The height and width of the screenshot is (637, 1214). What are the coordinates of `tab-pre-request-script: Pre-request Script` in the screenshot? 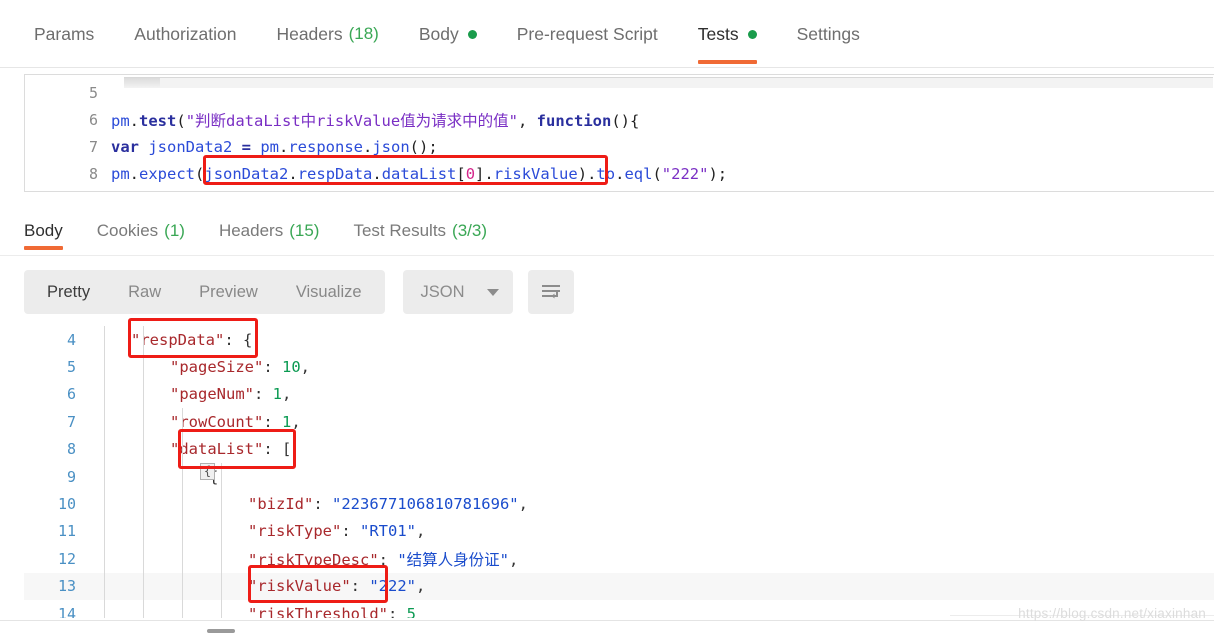 It's located at (587, 37).